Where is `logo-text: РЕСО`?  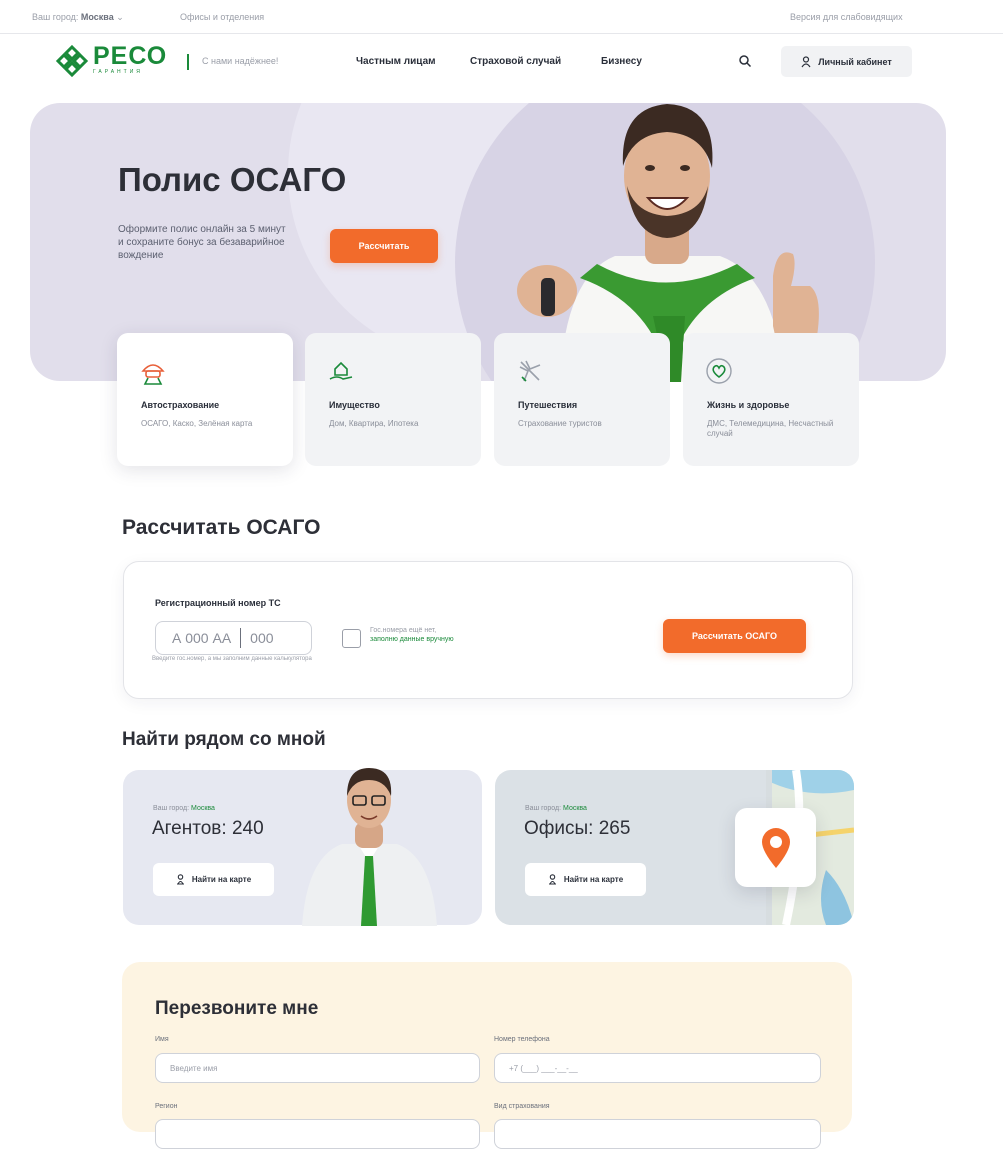 logo-text: РЕСО is located at coordinates (130, 56).